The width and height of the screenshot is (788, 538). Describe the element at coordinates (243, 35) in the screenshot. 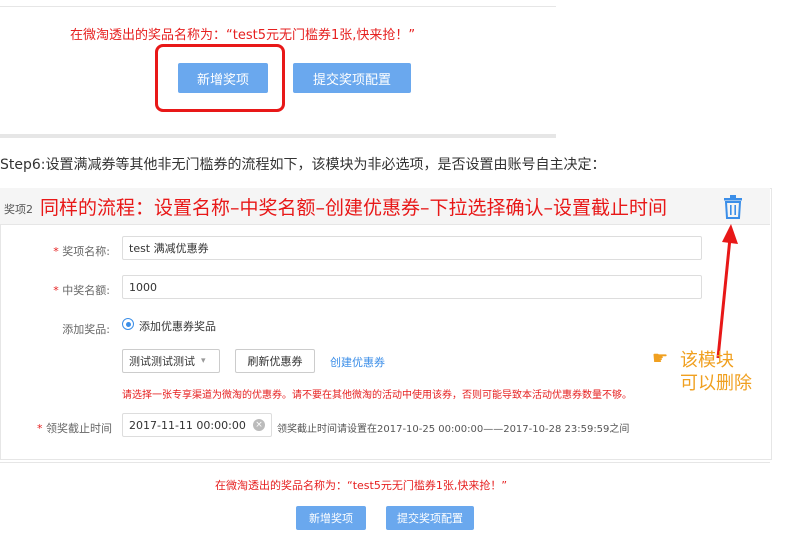

I see `prize-name-text: 在微淘透出的奖品名称为：“test5元无门槛券1张,快来抢！”` at that location.